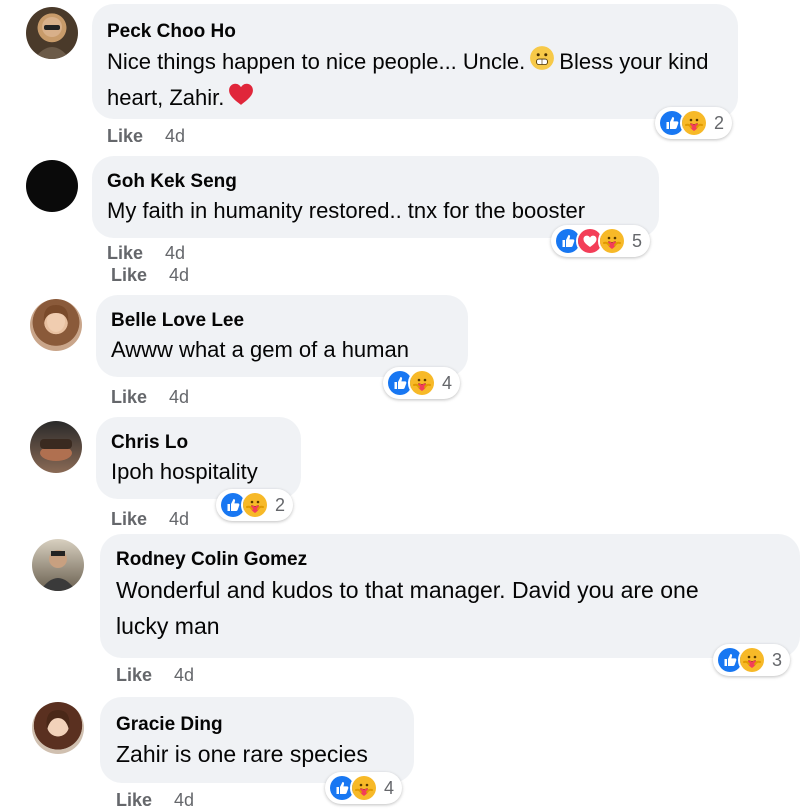 The width and height of the screenshot is (800, 811). I want to click on comment-bubble: Gracie Ding Zahir is one rare species, so click(257, 740).